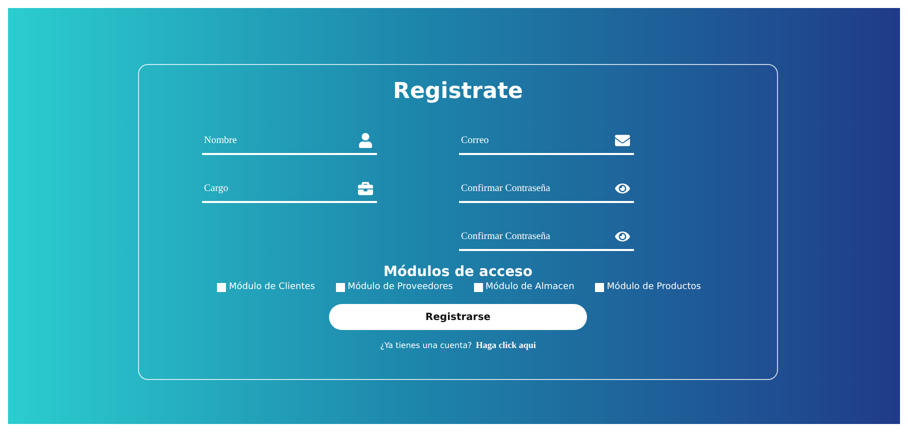  What do you see at coordinates (622, 140) in the screenshot?
I see `envelope-icon` at bounding box center [622, 140].